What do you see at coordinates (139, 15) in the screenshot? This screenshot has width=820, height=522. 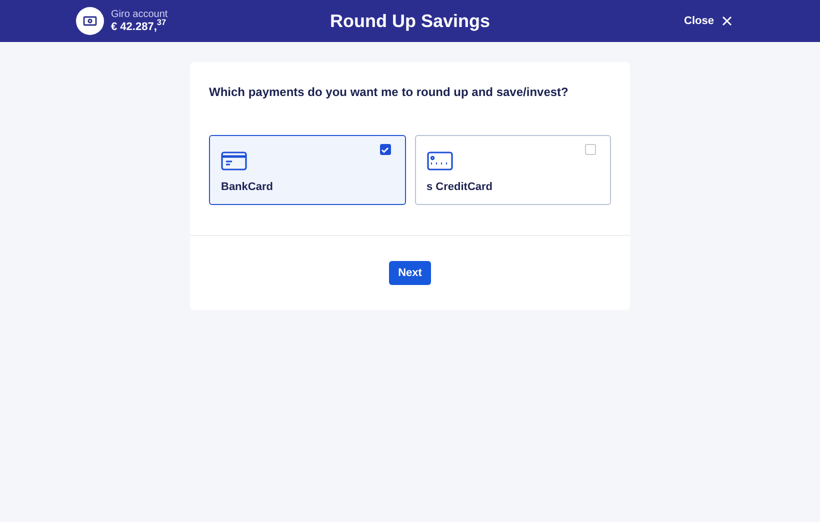 I see `account-name: Giro account` at bounding box center [139, 15].